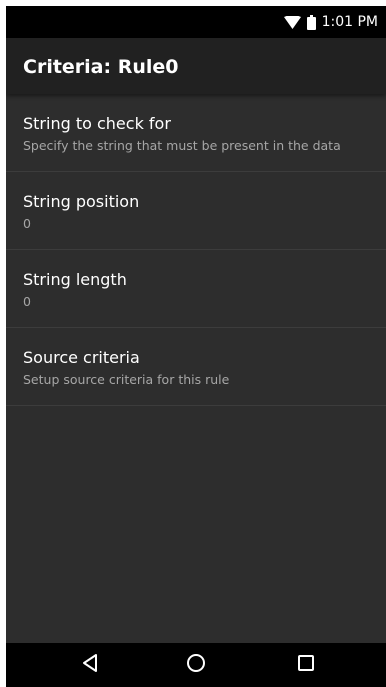 This screenshot has height=687, width=386. I want to click on home-icon, so click(196, 665).